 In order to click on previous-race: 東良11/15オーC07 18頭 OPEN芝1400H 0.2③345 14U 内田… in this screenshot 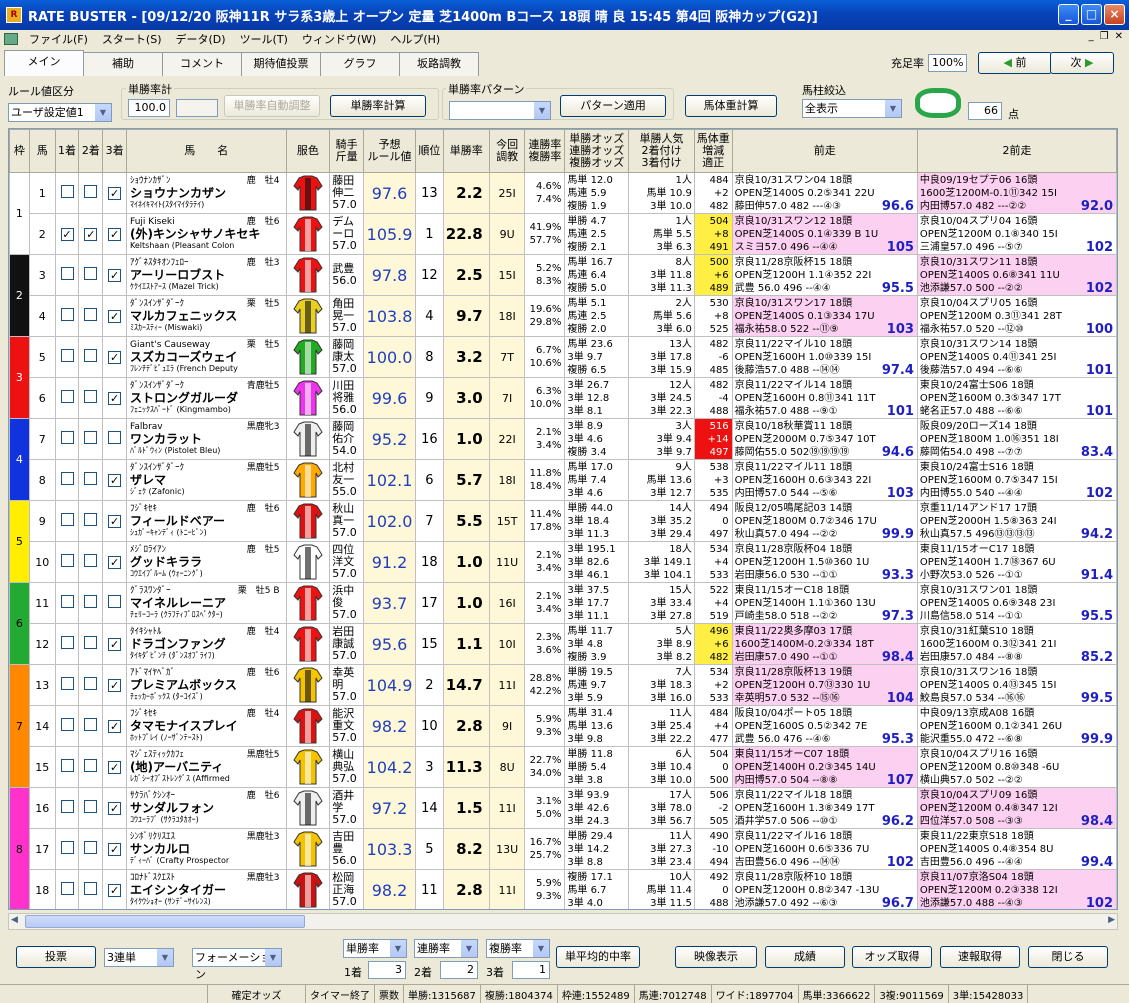, I will do `click(824, 767)`.